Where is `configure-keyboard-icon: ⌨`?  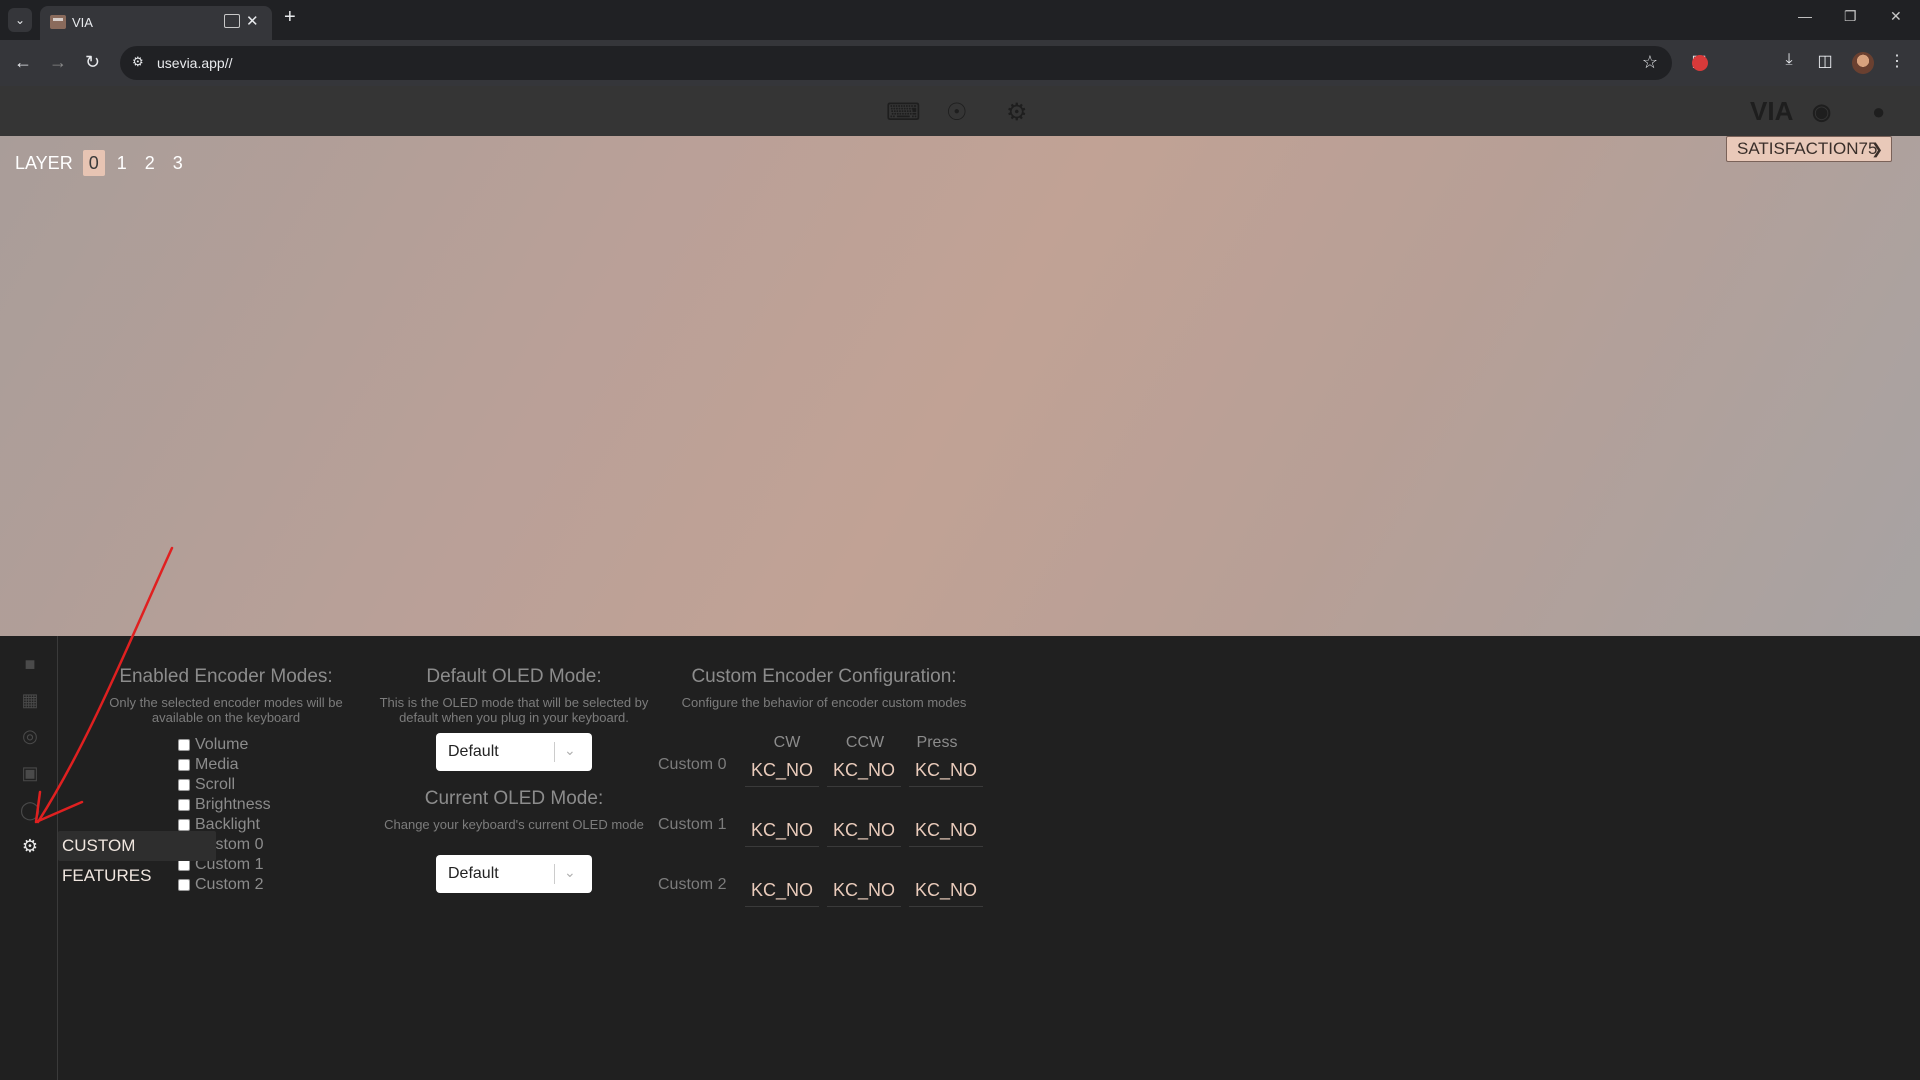 configure-keyboard-icon: ⌨ is located at coordinates (903, 112).